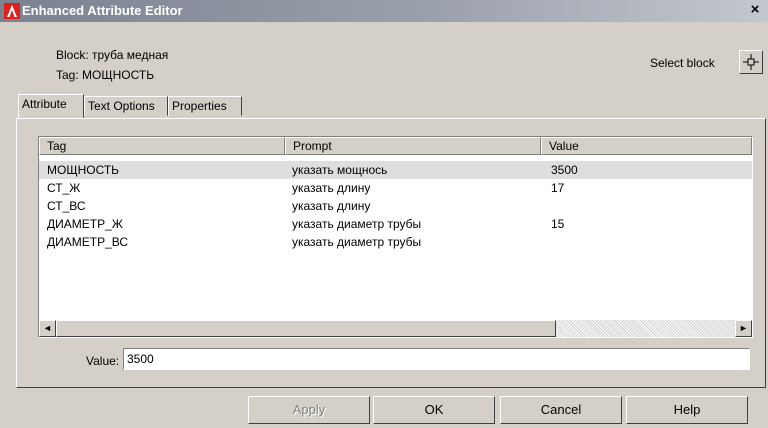 This screenshot has width=768, height=428. I want to click on tag-cell: МОЩНОСТЬ, so click(83, 170).